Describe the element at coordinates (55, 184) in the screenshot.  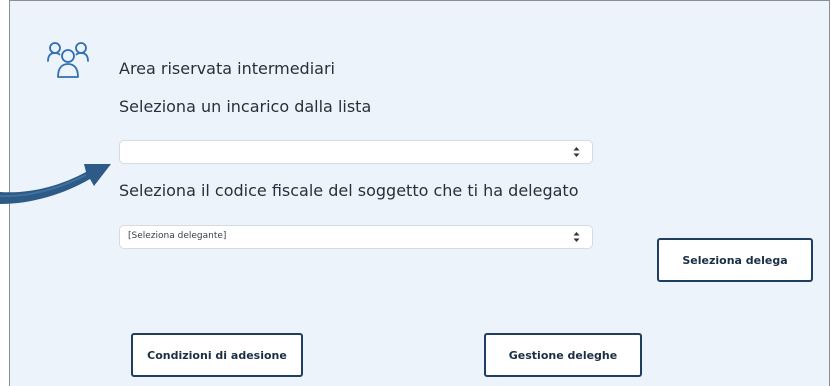
I see `curved-arrow-icon` at that location.